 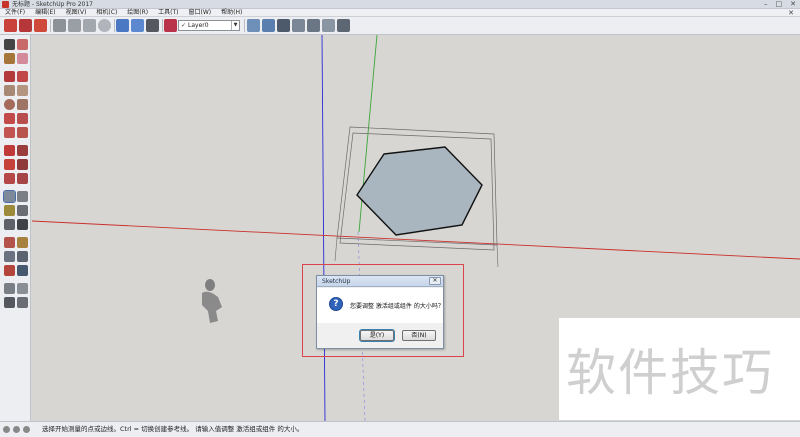 What do you see at coordinates (59, 25) in the screenshot?
I see `new-file-icon` at bounding box center [59, 25].